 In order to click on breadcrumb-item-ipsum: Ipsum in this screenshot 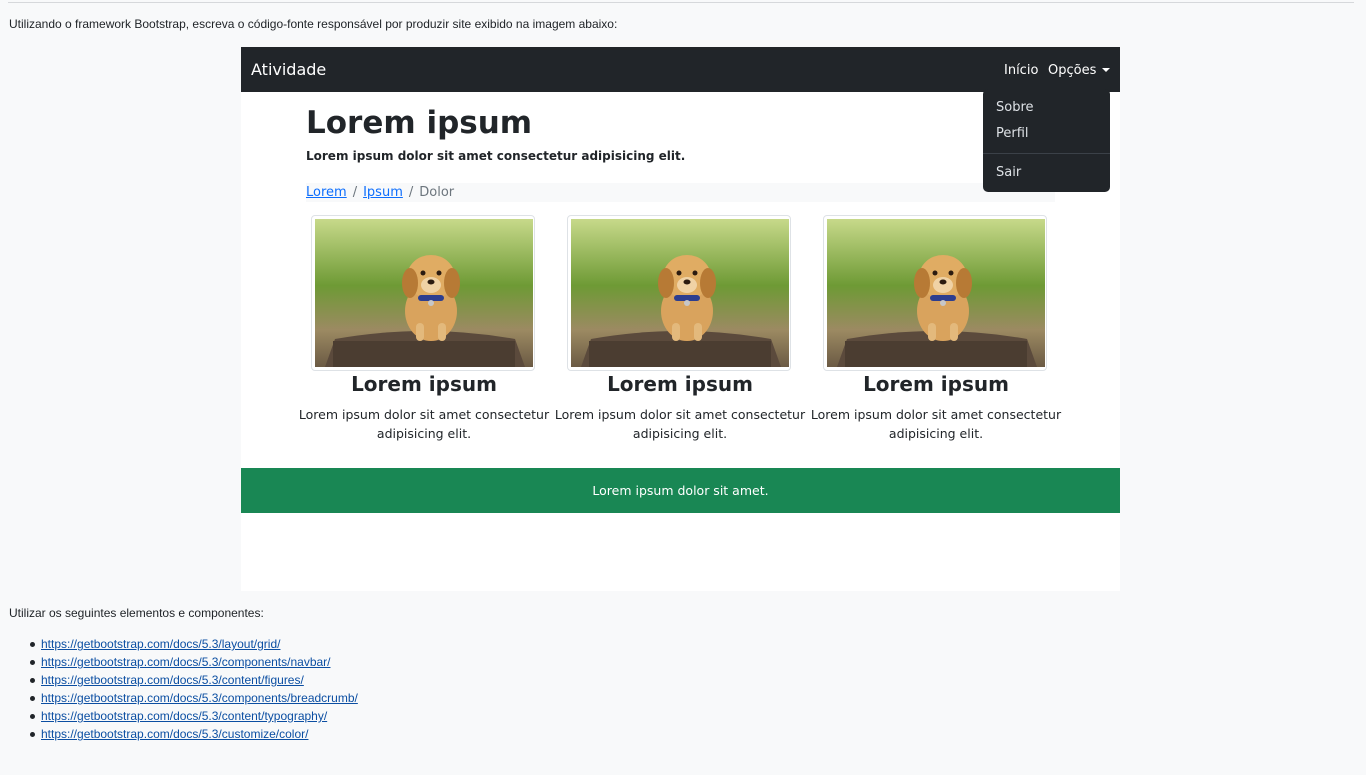, I will do `click(383, 192)`.